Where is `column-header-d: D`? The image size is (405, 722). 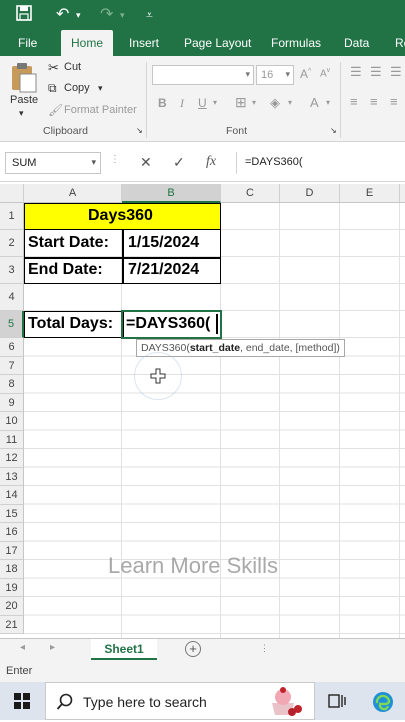
column-header-d: D is located at coordinates (310, 193).